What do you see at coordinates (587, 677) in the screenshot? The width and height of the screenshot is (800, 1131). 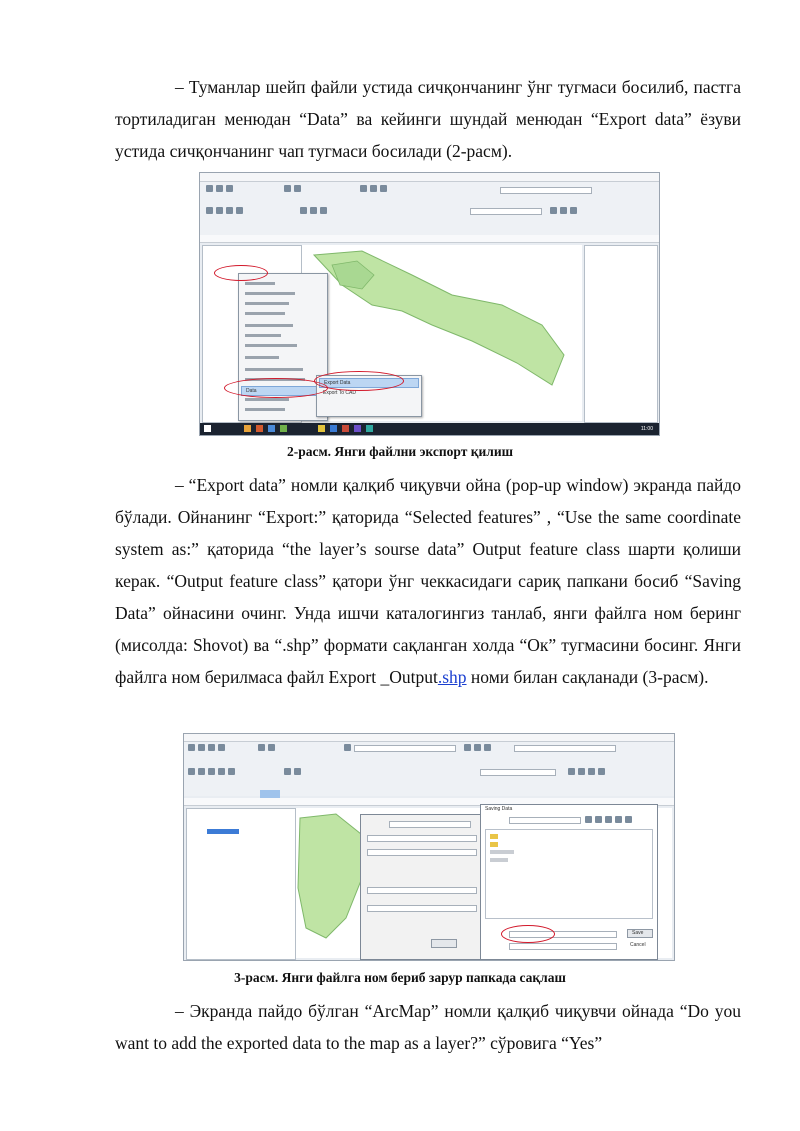 I see `paragraph-2-tail: номи билан сақланади (3-расм).` at bounding box center [587, 677].